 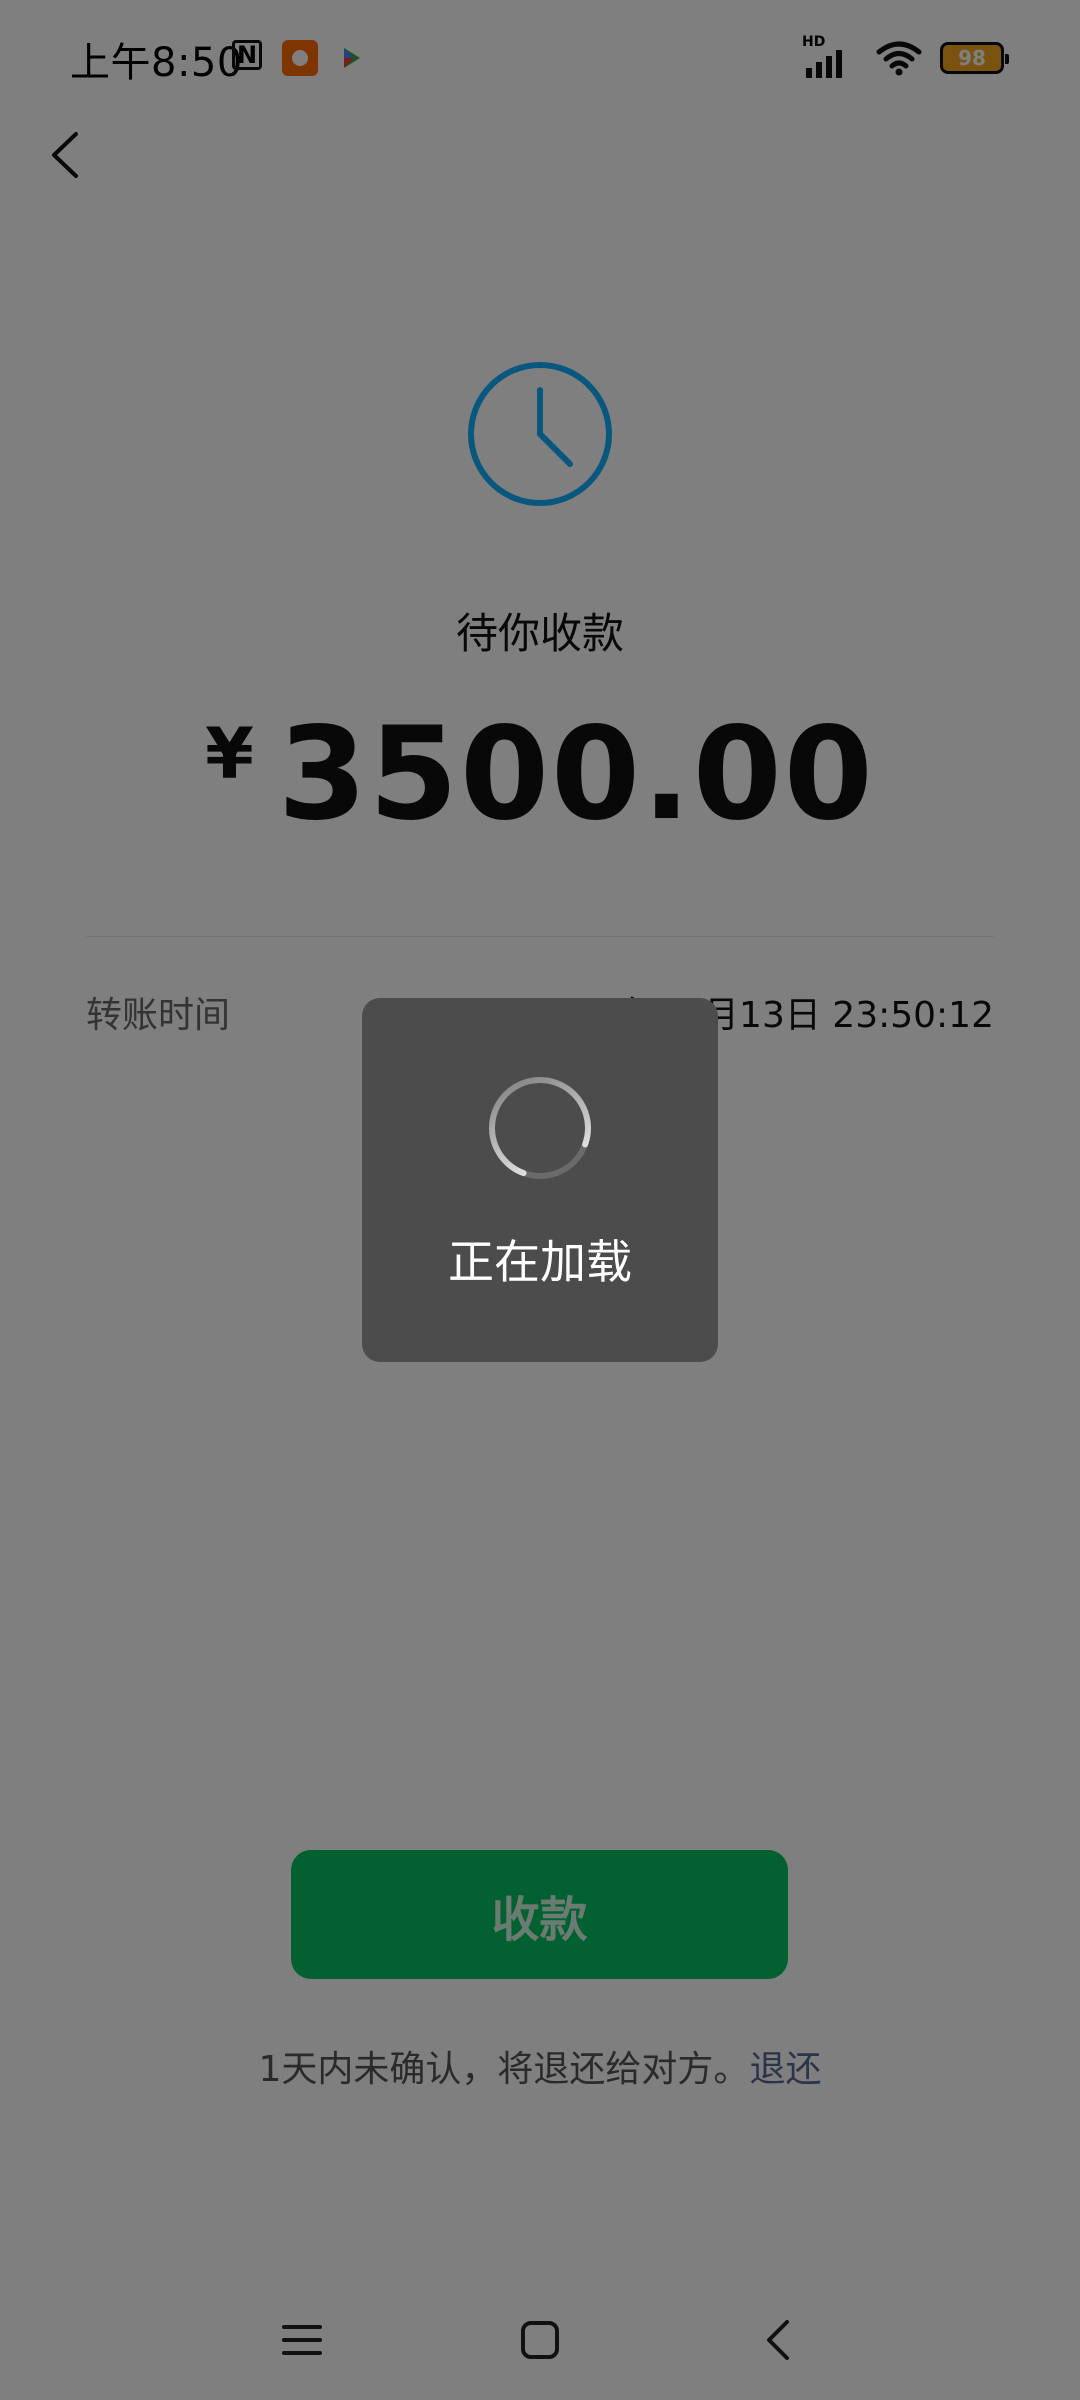 I want to click on loading-toast: 正在加载, so click(x=540, y=1180).